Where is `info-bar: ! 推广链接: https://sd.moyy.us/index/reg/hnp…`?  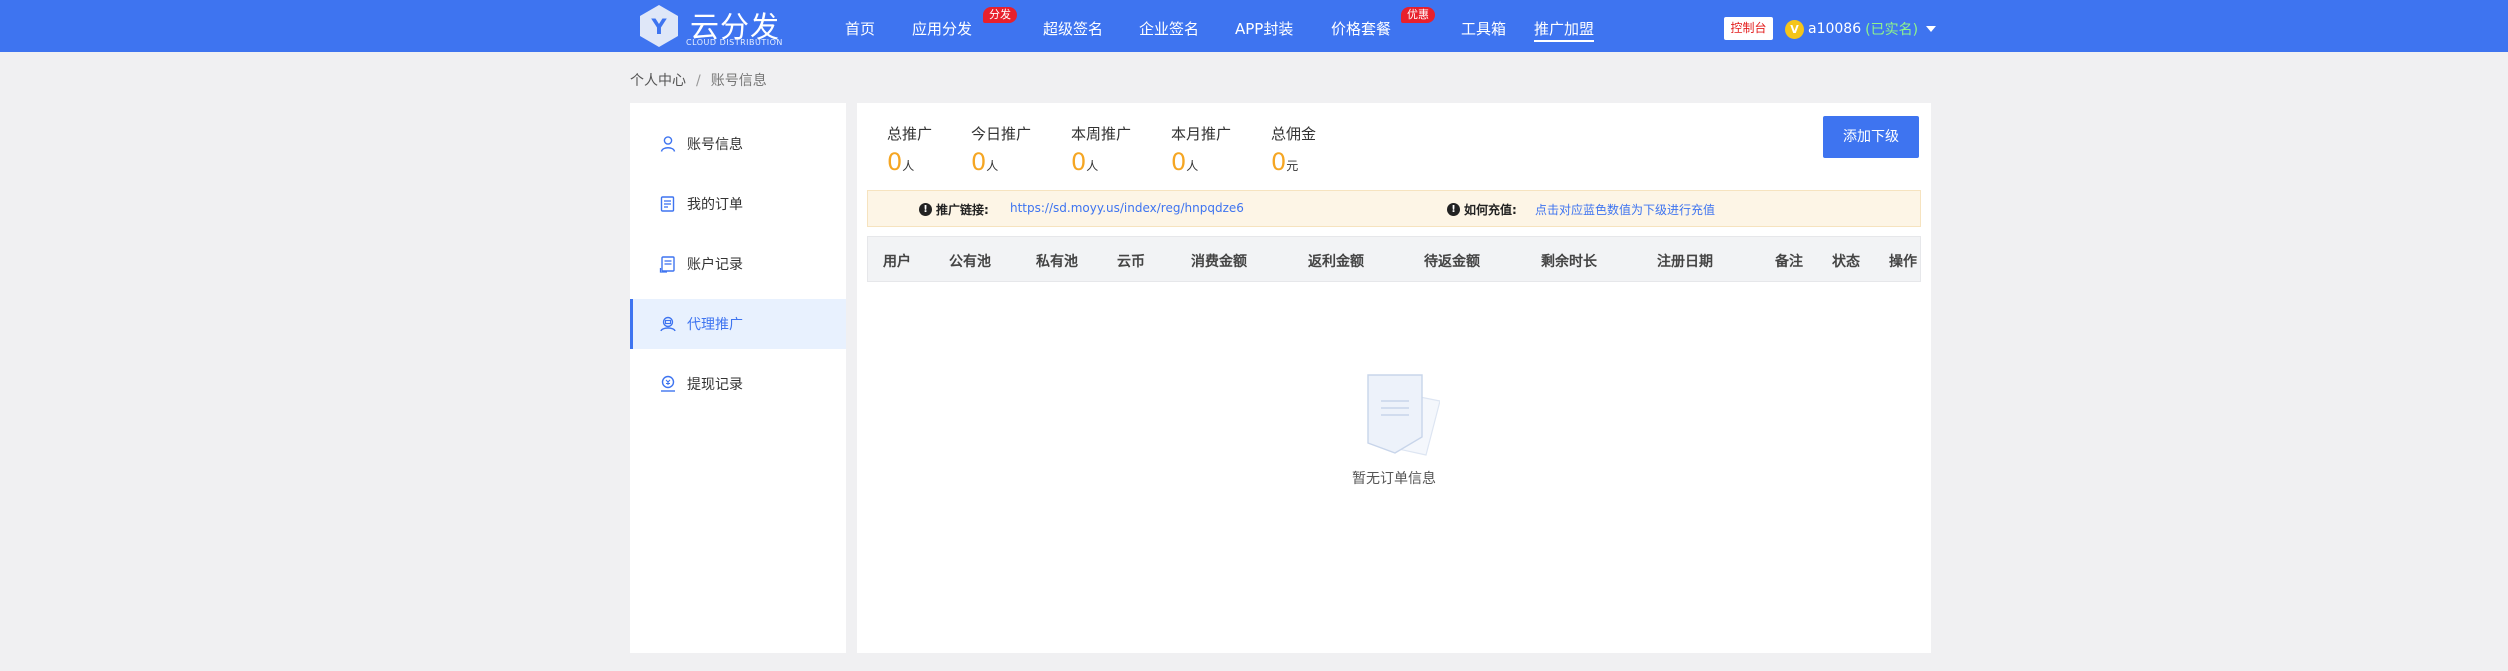
info-bar: ! 推广链接: https://sd.moyy.us/index/reg/hnp… is located at coordinates (1394, 208).